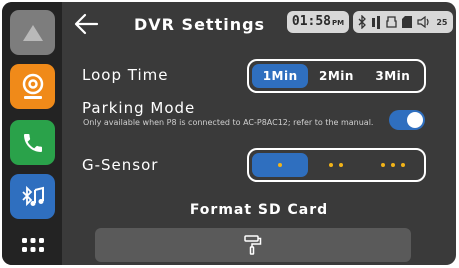 The width and height of the screenshot is (459, 268). What do you see at coordinates (311, 21) in the screenshot?
I see `clock-time: 01:58` at bounding box center [311, 21].